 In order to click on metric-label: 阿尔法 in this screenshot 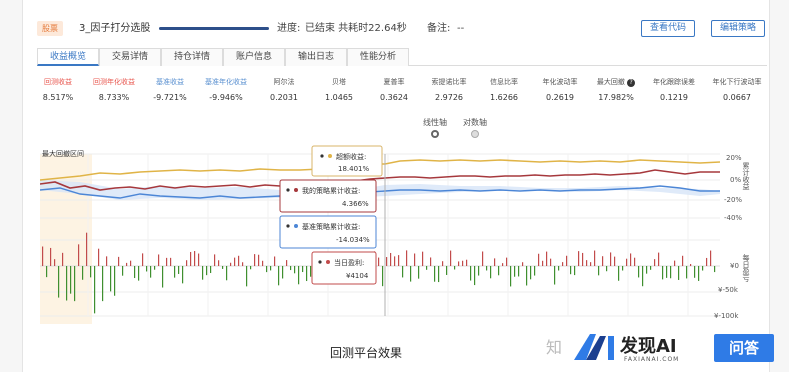, I will do `click(284, 82)`.